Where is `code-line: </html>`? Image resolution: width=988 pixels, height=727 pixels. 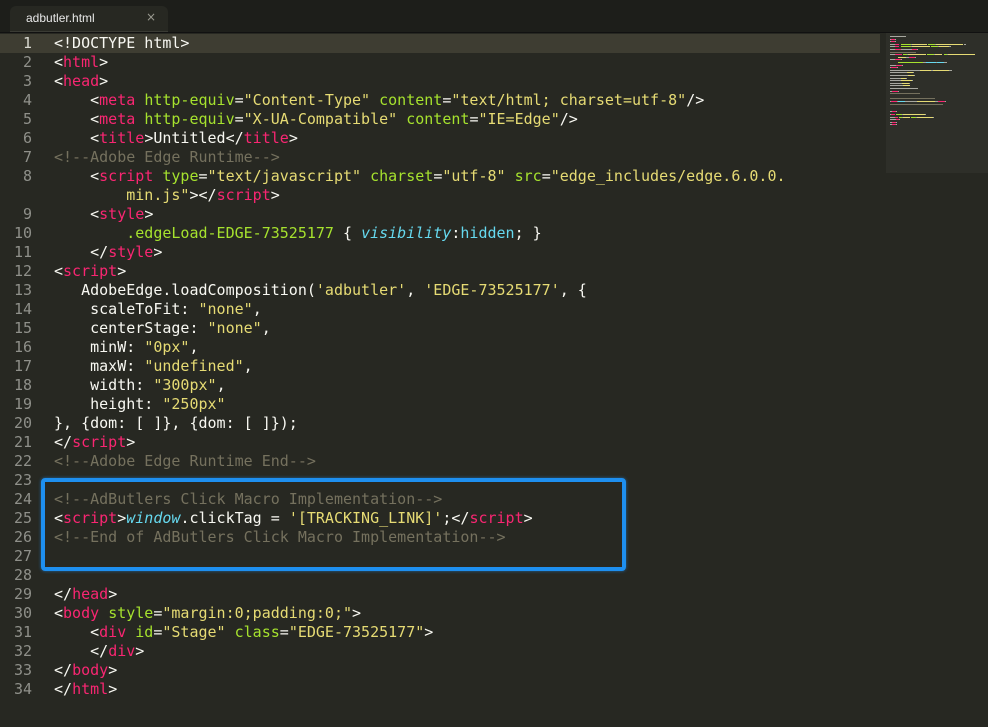
code-line: </html> is located at coordinates (85, 689).